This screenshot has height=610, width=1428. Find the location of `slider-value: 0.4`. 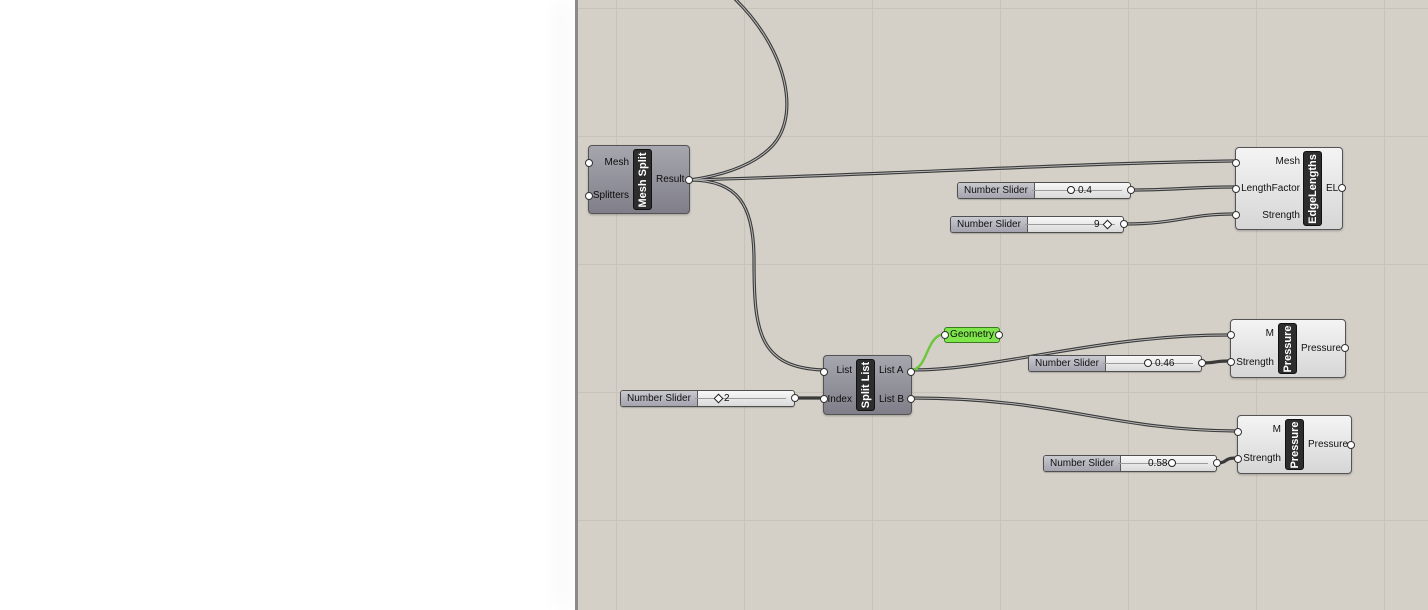

slider-value: 0.4 is located at coordinates (1085, 190).